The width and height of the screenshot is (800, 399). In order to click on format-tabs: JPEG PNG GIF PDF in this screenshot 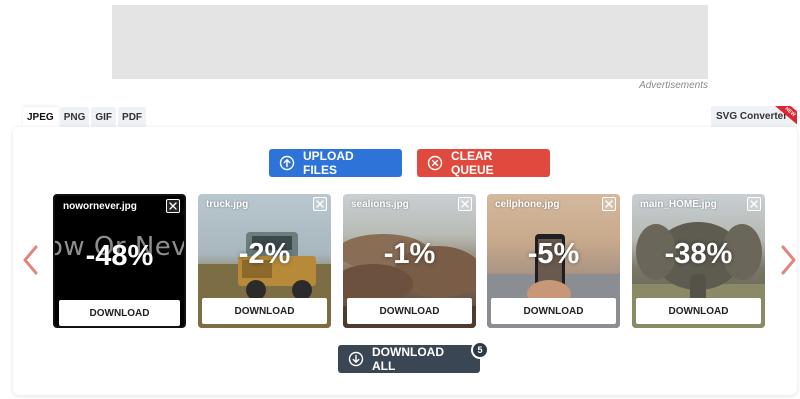, I will do `click(85, 117)`.